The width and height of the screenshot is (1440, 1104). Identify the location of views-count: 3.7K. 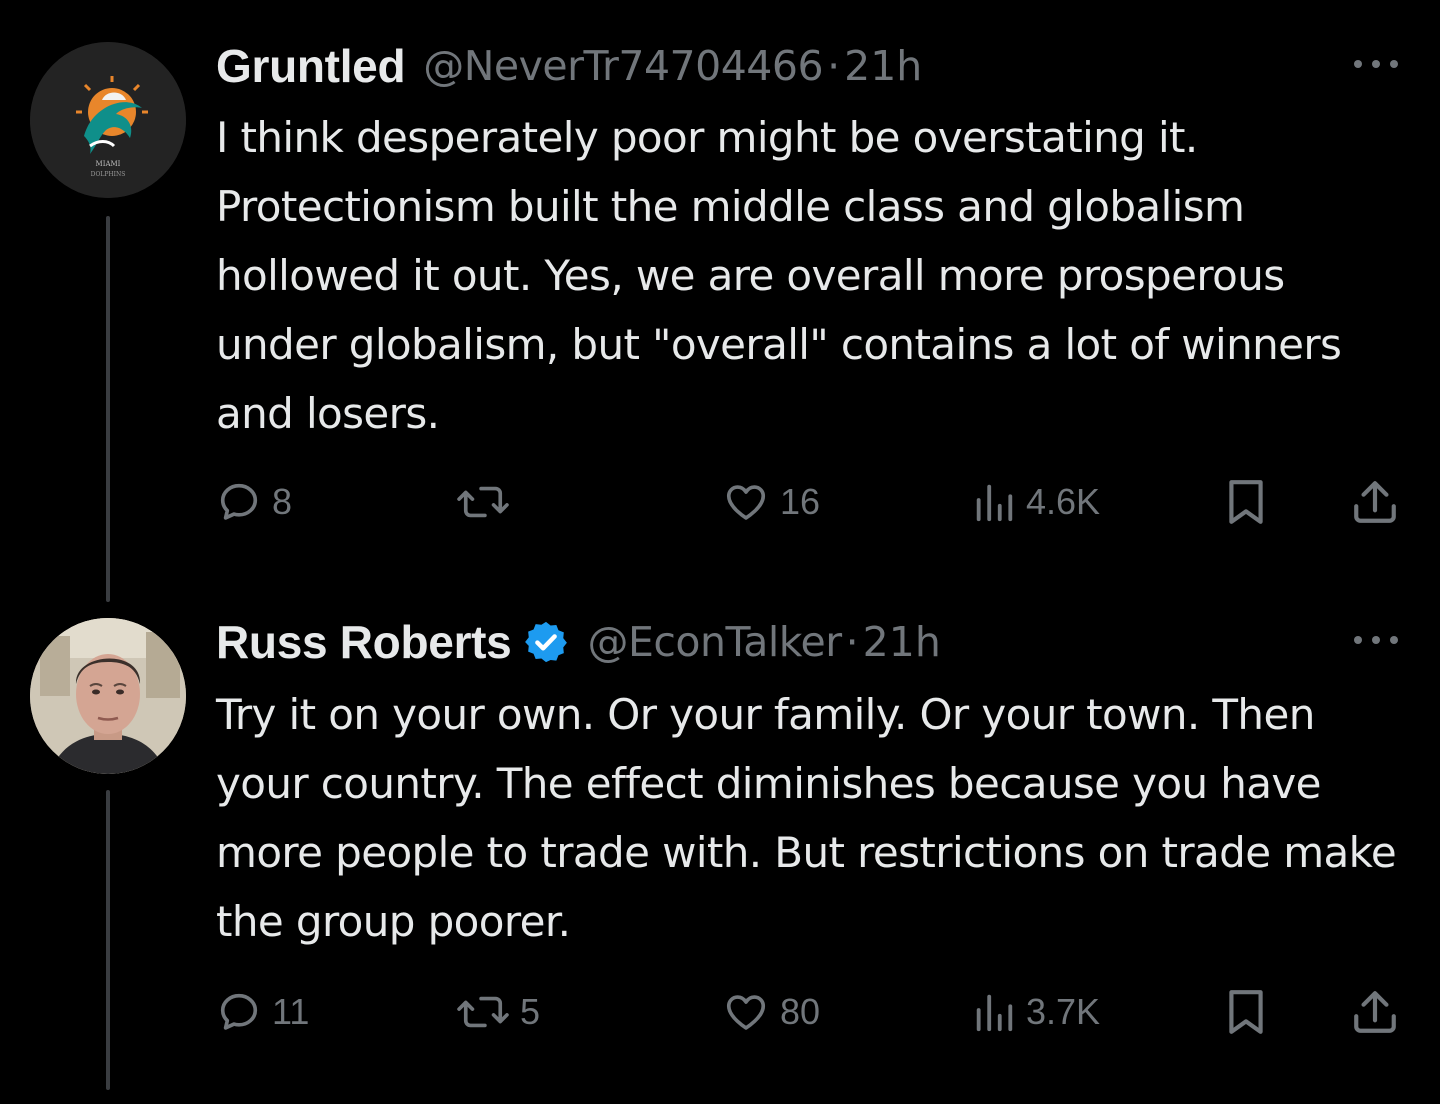
(1063, 1011).